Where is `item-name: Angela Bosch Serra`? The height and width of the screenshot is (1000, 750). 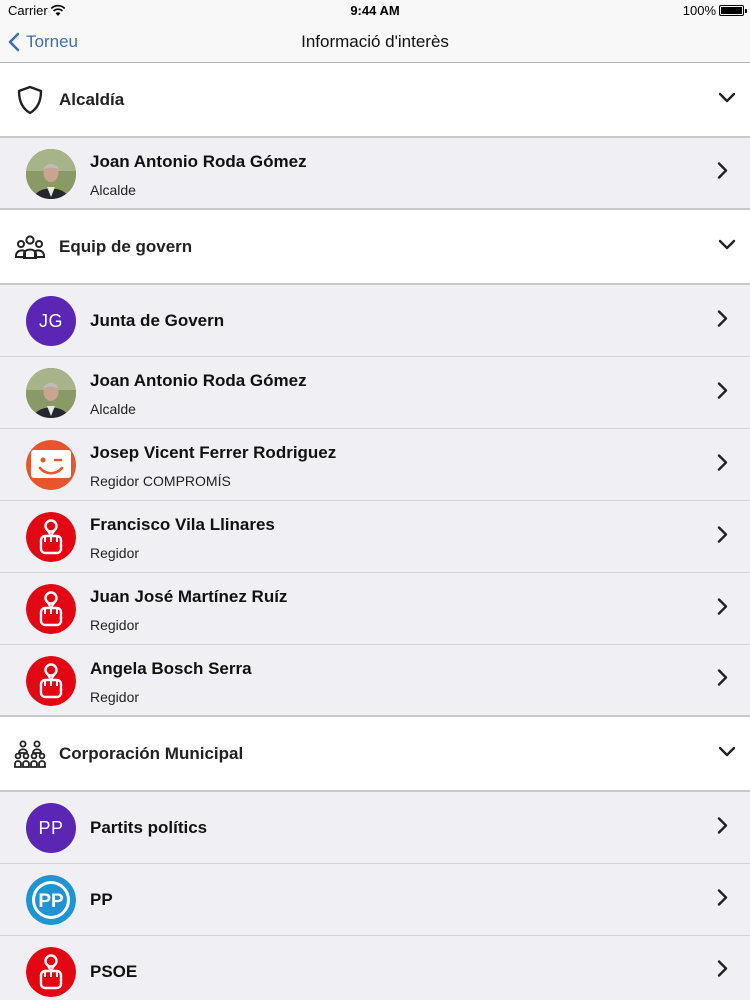
item-name: Angela Bosch Serra is located at coordinates (171, 668).